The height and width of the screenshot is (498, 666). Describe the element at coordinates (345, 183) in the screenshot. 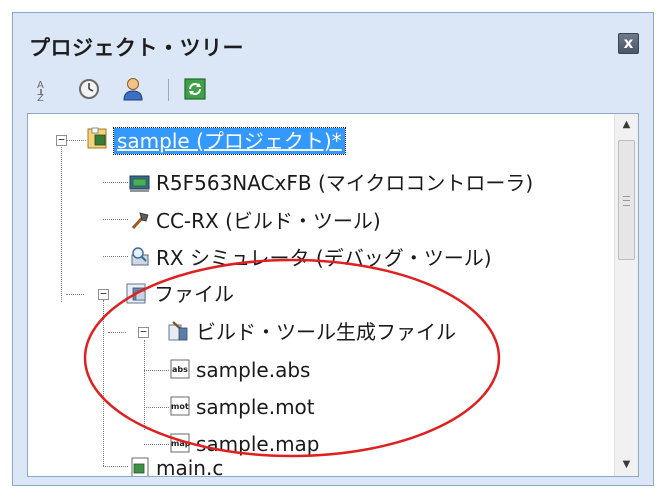

I see `tree-item-label: R5F563NACxFB (マイクロコントローラ)` at that location.